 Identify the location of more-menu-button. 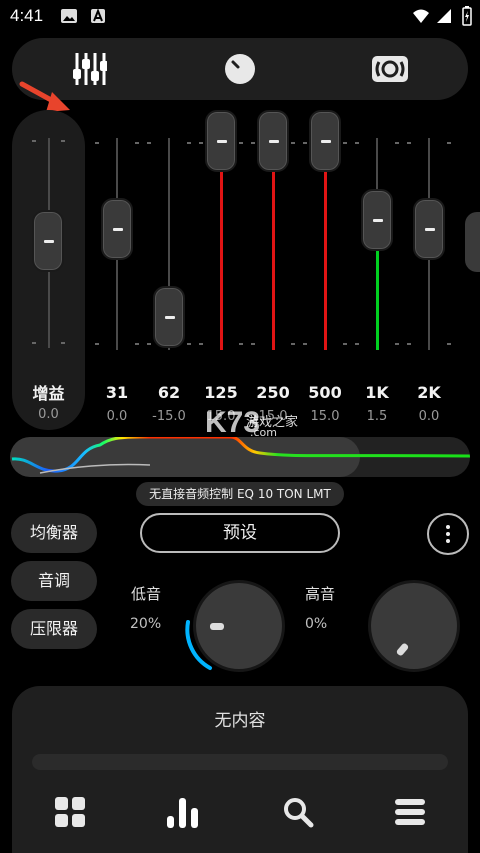
(448, 534).